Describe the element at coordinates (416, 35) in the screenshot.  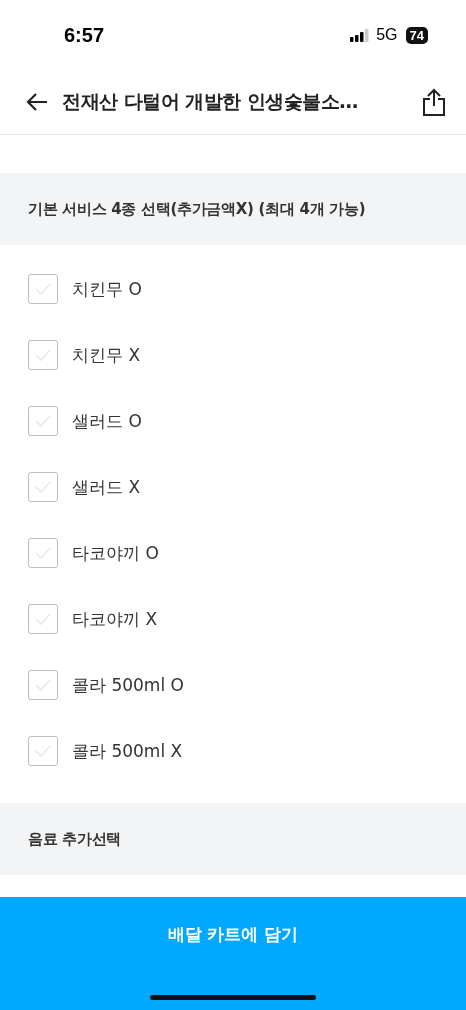
I see `battery-level: 74` at that location.